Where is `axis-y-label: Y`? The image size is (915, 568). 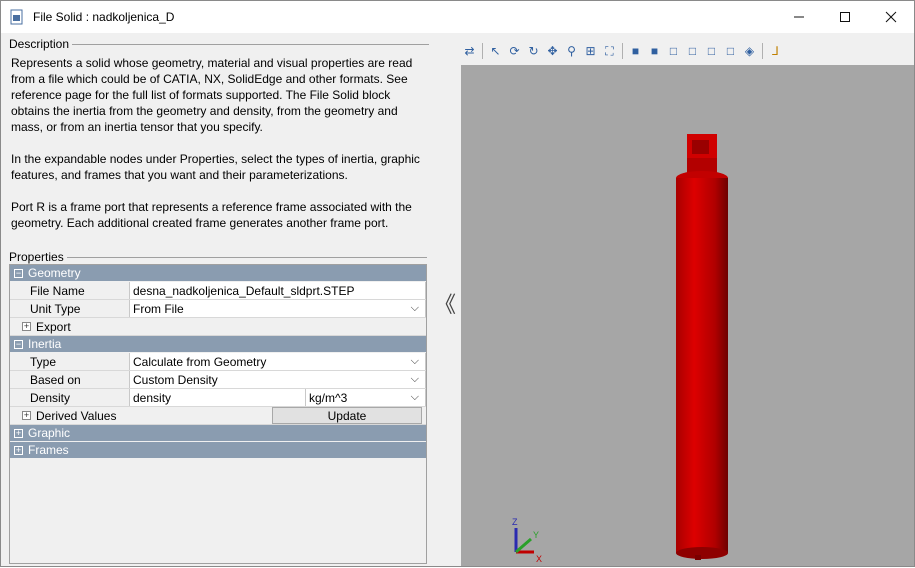 axis-y-label: Y is located at coordinates (536, 535).